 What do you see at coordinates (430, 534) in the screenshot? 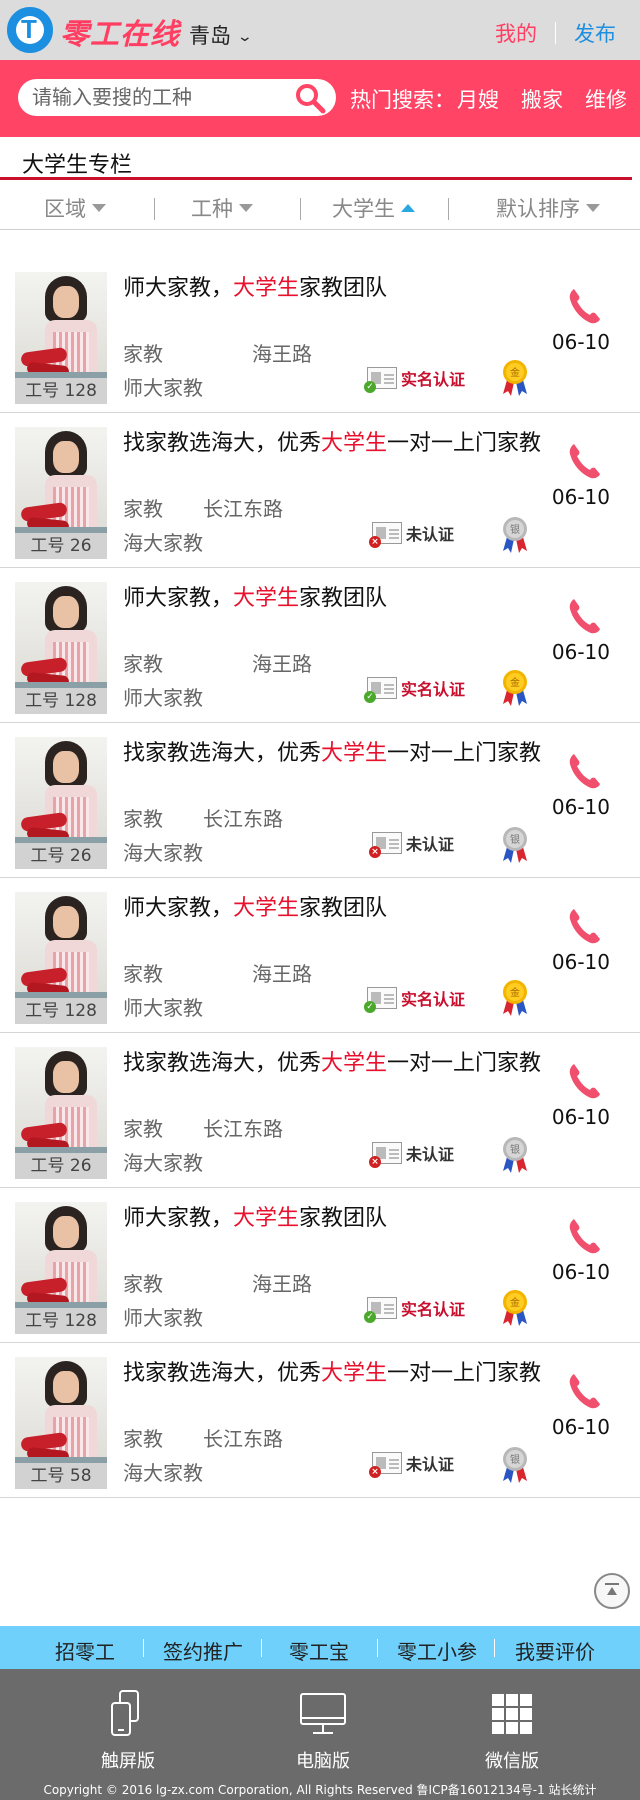
I see `cert-label: 未认证` at bounding box center [430, 534].